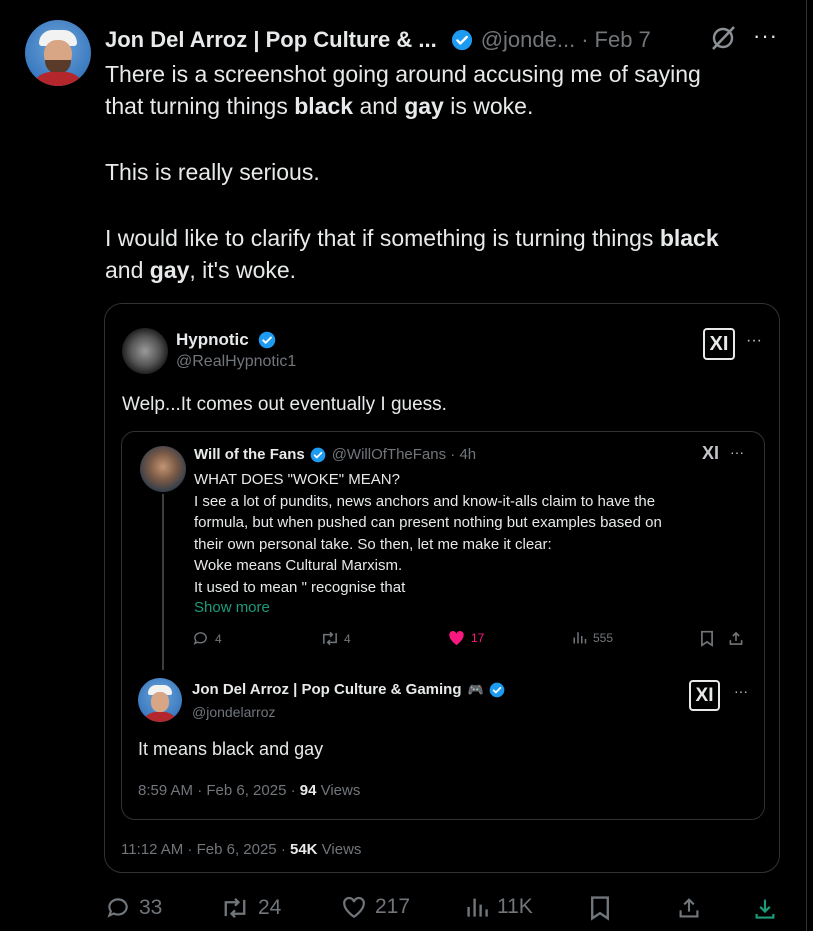 This screenshot has width=813, height=931. What do you see at coordinates (163, 469) in the screenshot?
I see `will-of-the-fans-avatar` at bounding box center [163, 469].